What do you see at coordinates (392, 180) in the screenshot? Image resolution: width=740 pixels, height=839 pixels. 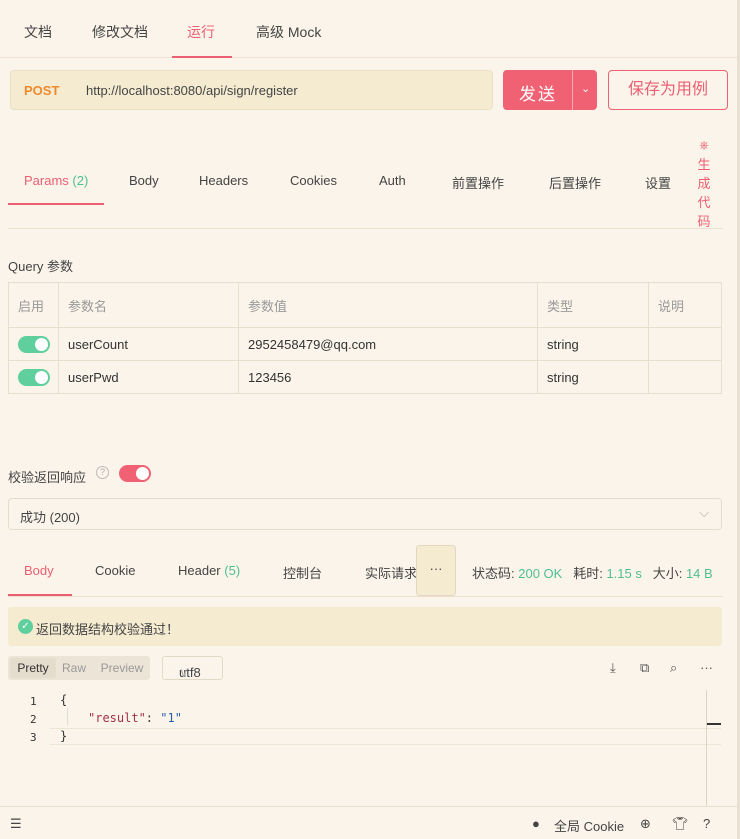 I see `tab-auth: Auth` at bounding box center [392, 180].